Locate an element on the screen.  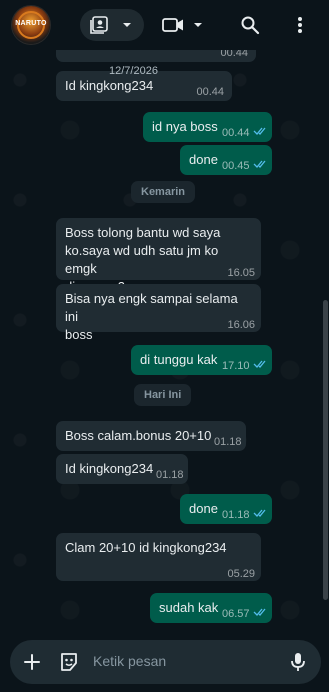
contact-card-icon is located at coordinates (99, 25).